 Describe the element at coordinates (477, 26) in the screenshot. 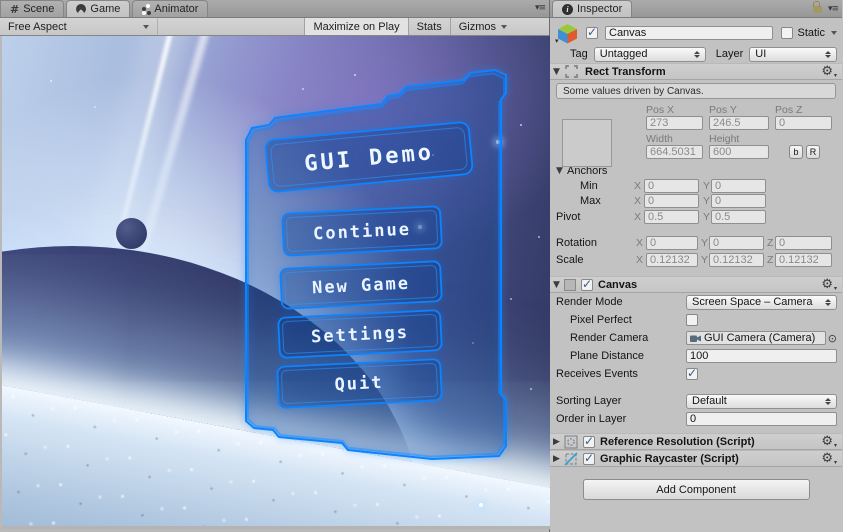

I see `gizmos-label: Gizmos` at that location.